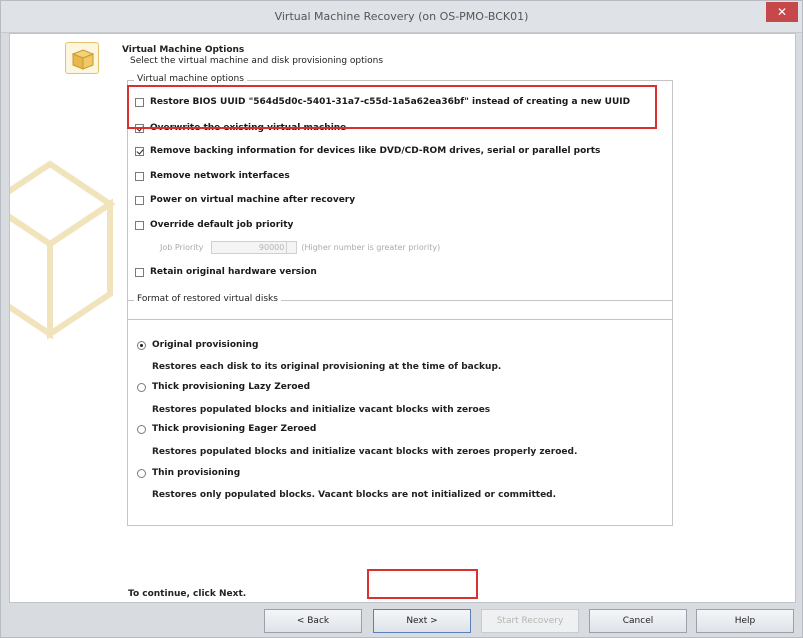 This screenshot has height=638, width=803. I want to click on power-on-after-recovery-option: Power on virtual machine after recovery, so click(245, 200).